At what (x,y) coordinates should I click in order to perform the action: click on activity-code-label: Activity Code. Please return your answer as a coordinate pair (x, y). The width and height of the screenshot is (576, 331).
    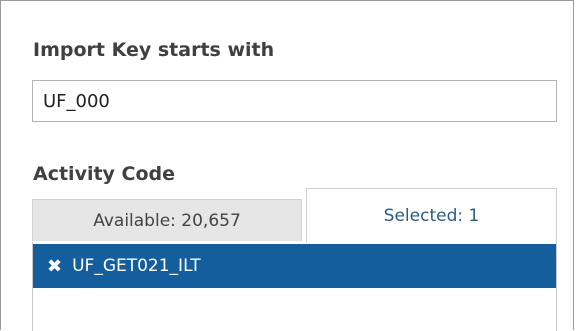
    Looking at the image, I should click on (104, 174).